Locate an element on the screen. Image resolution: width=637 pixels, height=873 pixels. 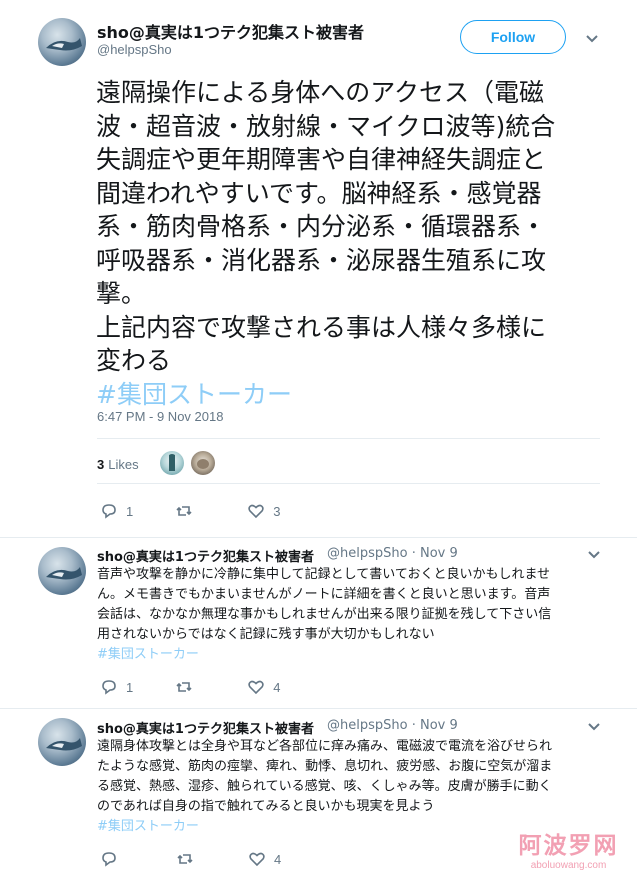
tweet-text-line: 失調症や更年期障害や自律神経失調症と is located at coordinates (321, 159).